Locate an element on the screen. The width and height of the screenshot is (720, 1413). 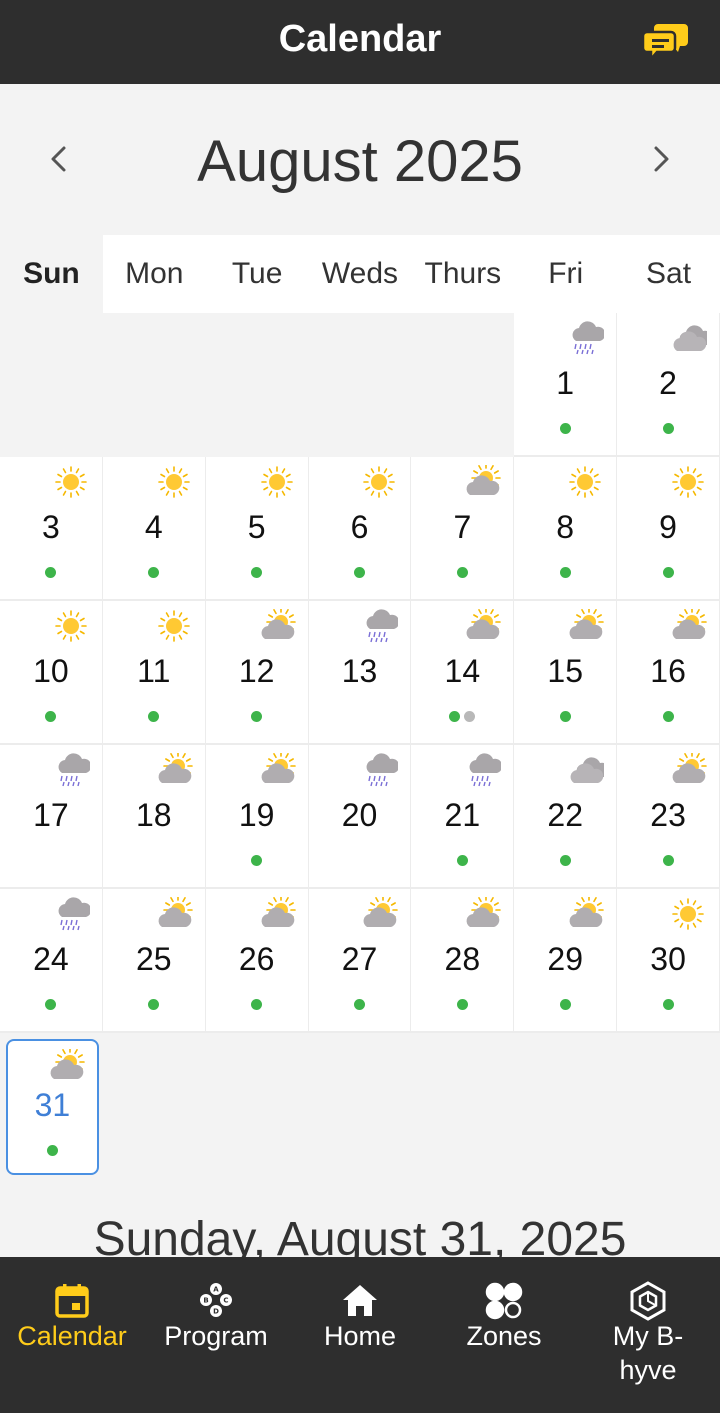
tab-label: Zones is located at coordinates (504, 1336).